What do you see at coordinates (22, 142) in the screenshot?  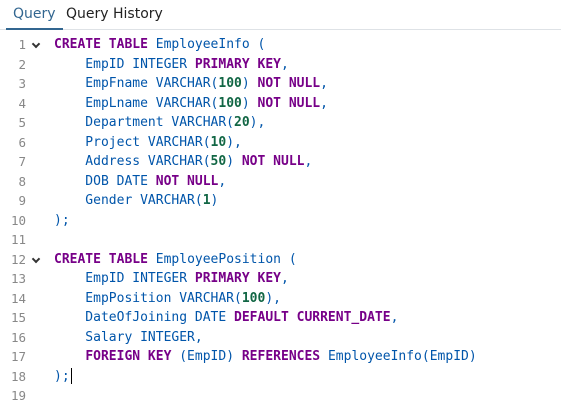 I see `line-number: 6` at bounding box center [22, 142].